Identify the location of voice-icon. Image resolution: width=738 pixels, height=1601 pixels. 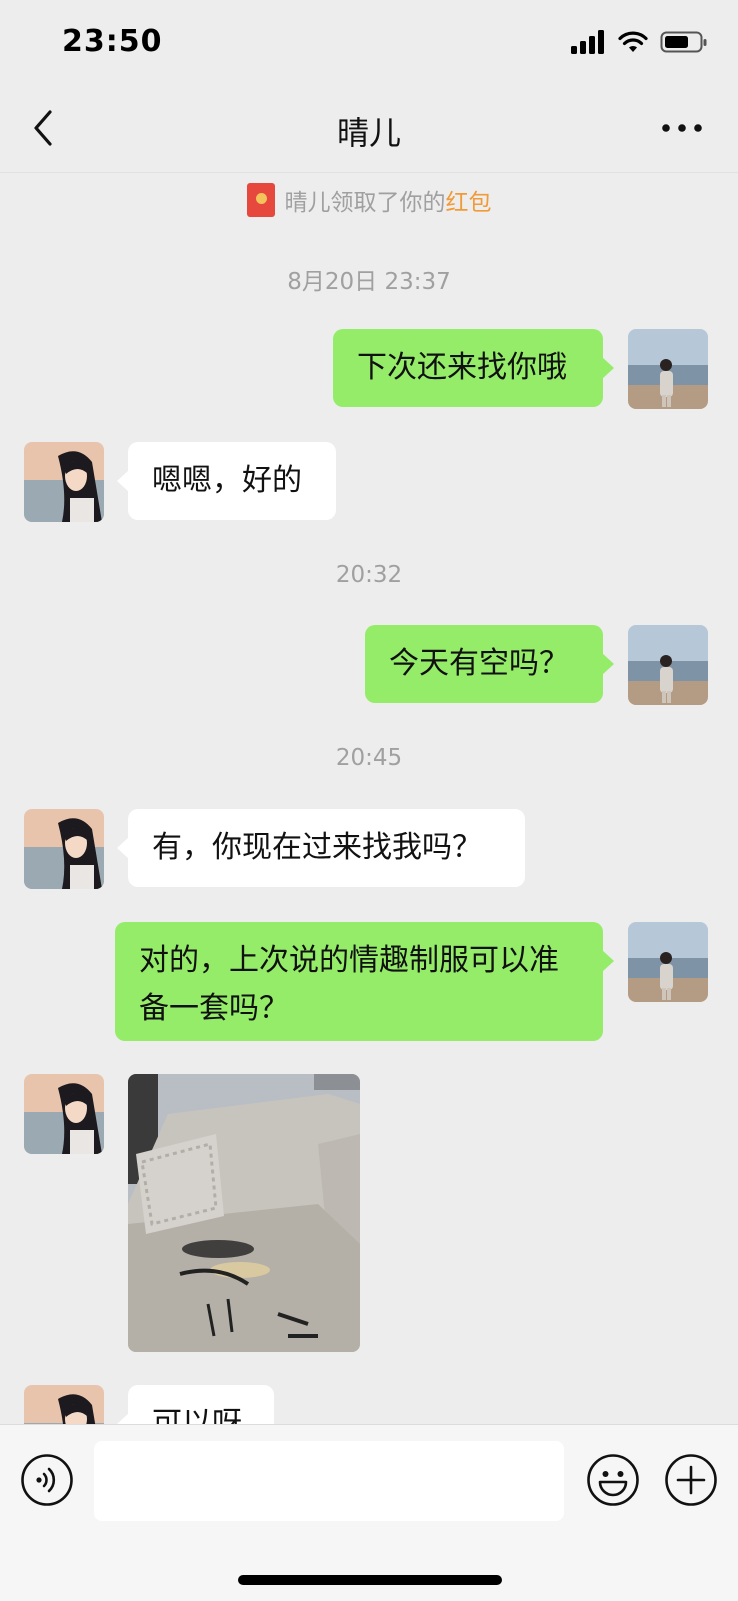
(47, 1480).